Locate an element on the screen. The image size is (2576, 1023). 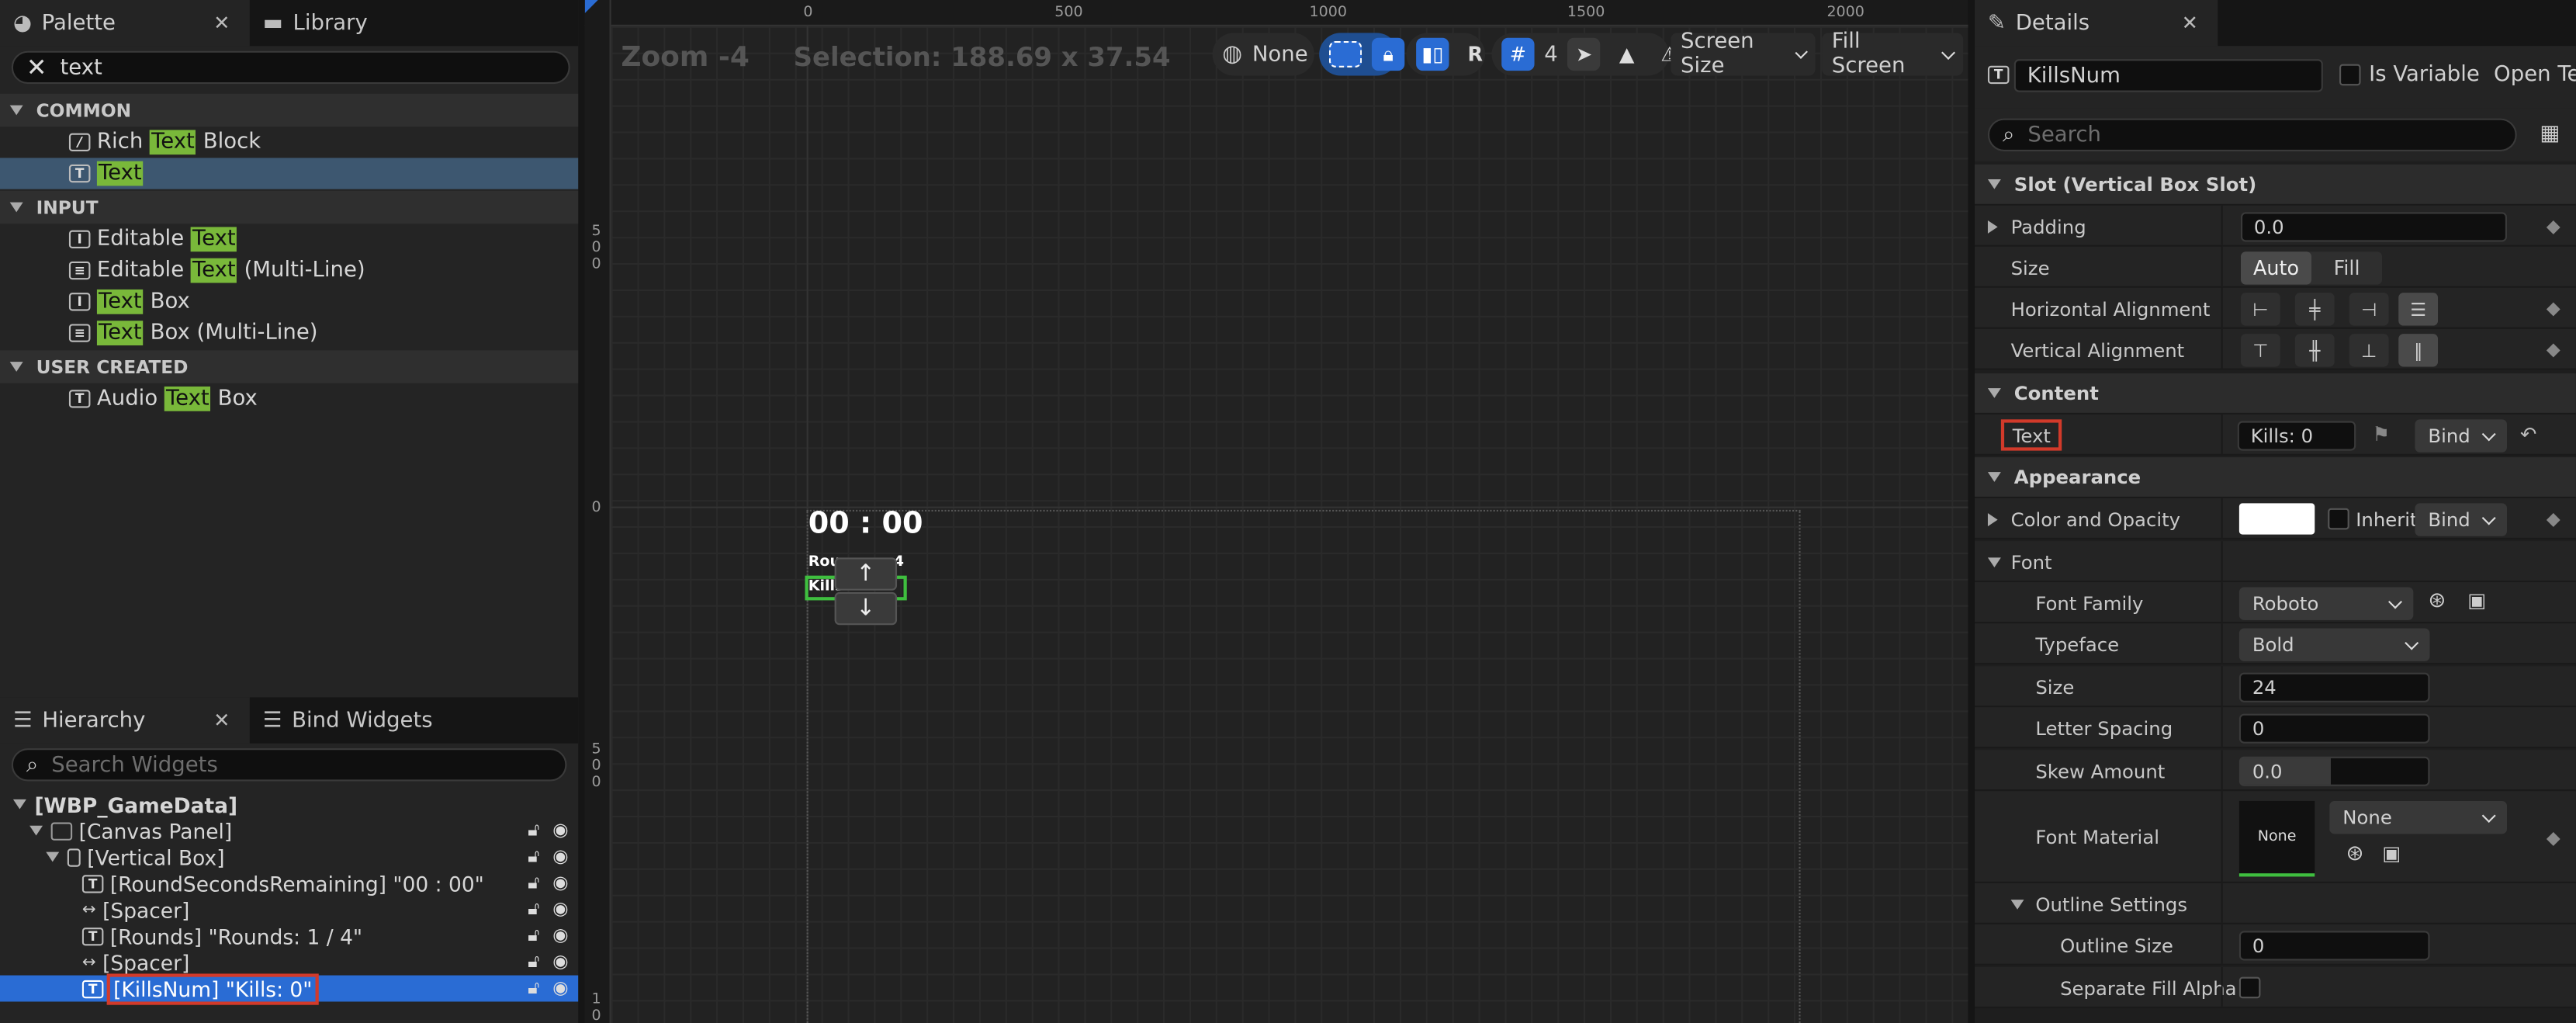
tab-library: ▬ Library is located at coordinates (315, 23).